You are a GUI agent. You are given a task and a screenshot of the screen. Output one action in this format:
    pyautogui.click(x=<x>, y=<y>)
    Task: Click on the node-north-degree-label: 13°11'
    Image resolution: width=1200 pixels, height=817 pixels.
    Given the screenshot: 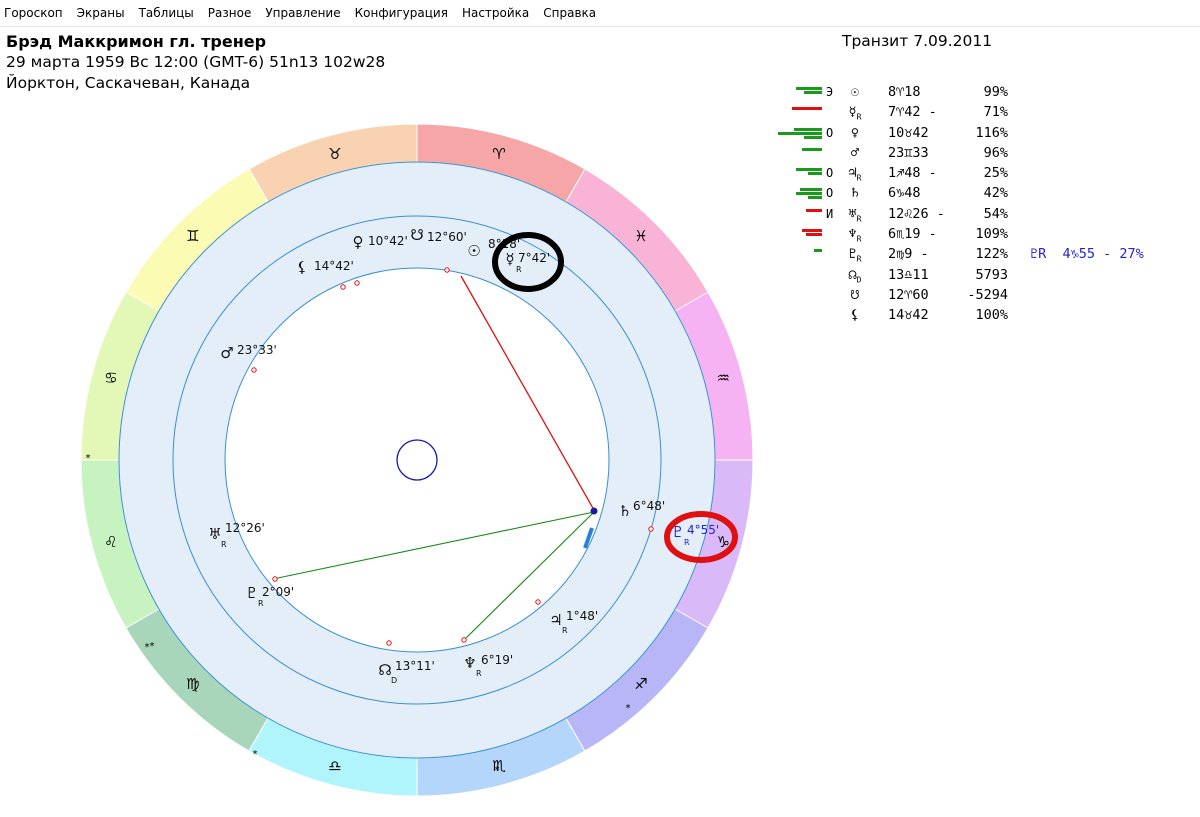 What is the action you would take?
    pyautogui.click(x=415, y=666)
    